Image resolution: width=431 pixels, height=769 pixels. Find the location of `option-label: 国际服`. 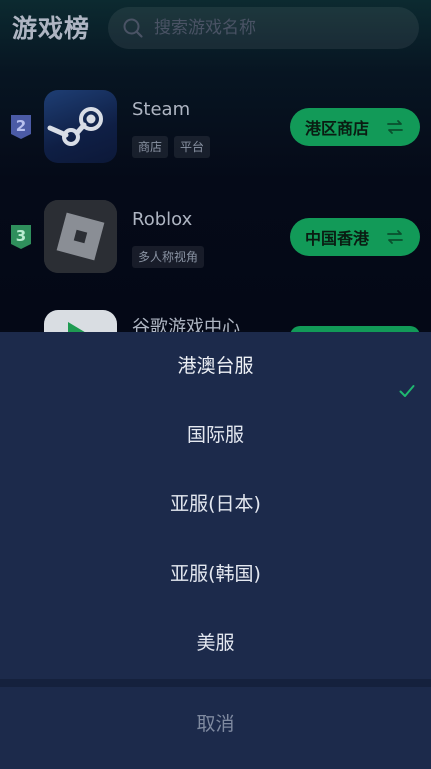

option-label: 国际服 is located at coordinates (215, 435).